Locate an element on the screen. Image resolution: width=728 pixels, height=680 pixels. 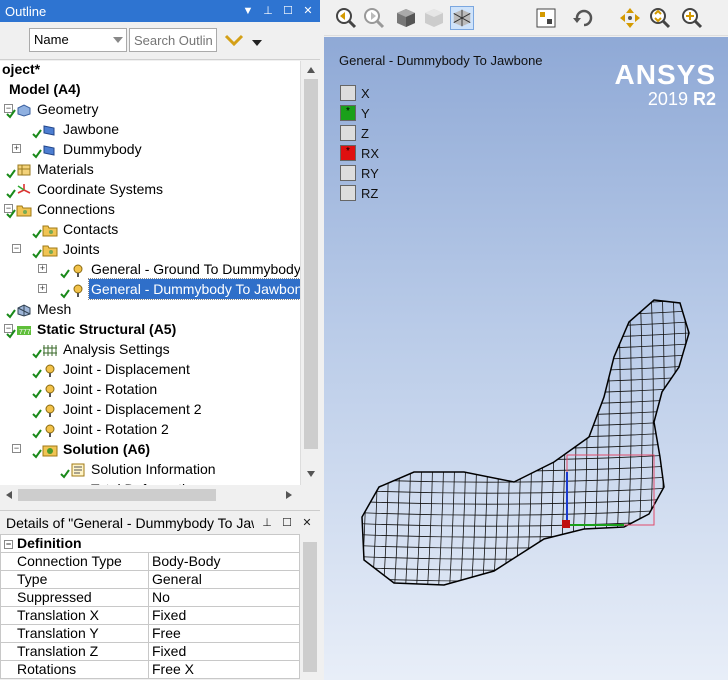
scroll-thumb is located at coordinates (311, 264).